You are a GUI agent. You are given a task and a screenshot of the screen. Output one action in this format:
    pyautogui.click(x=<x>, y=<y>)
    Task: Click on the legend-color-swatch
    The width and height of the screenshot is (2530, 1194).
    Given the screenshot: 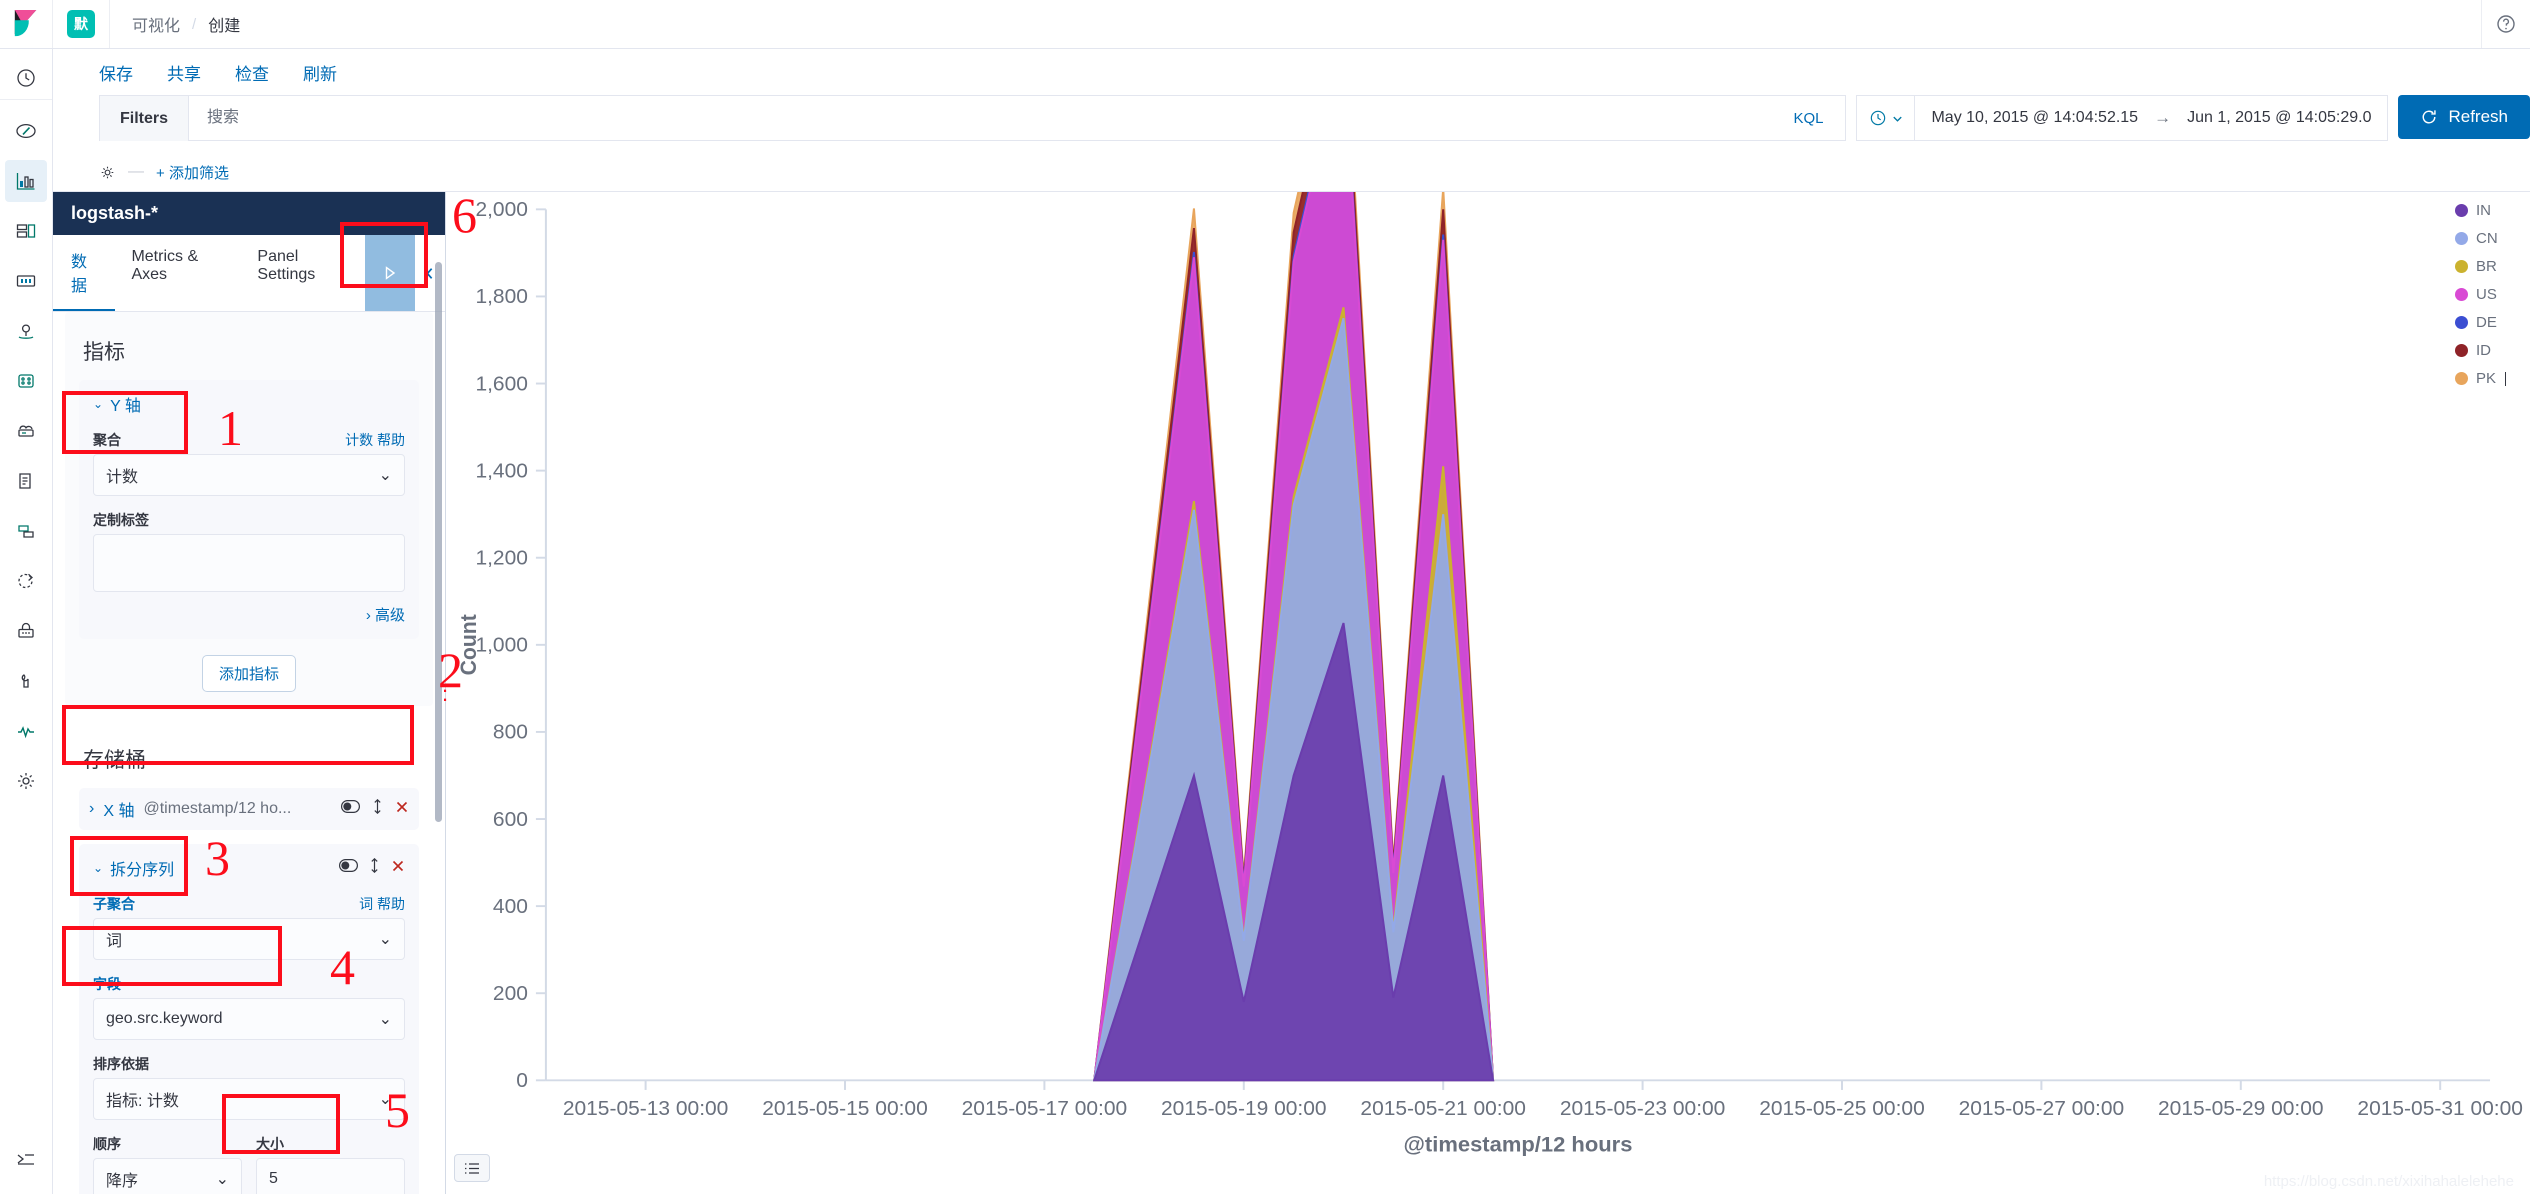 What is the action you would take?
    pyautogui.click(x=2461, y=210)
    